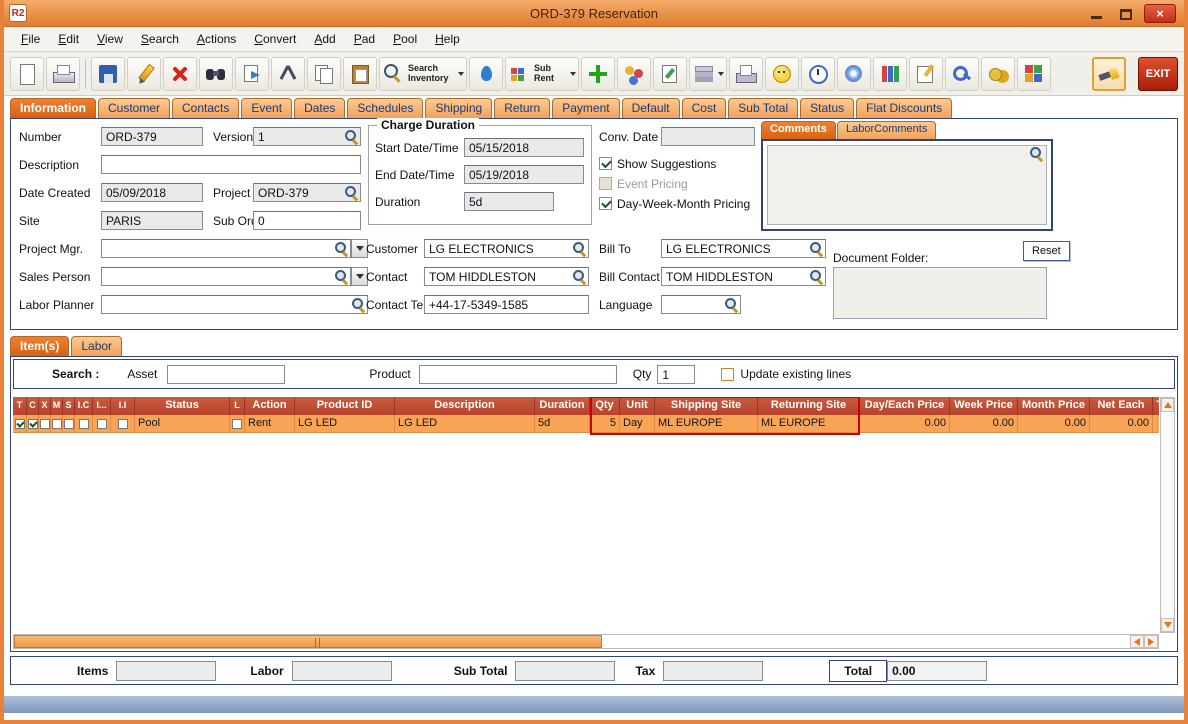 This screenshot has width=1188, height=724. What do you see at coordinates (53, 108) in the screenshot?
I see `tab-information: Information` at bounding box center [53, 108].